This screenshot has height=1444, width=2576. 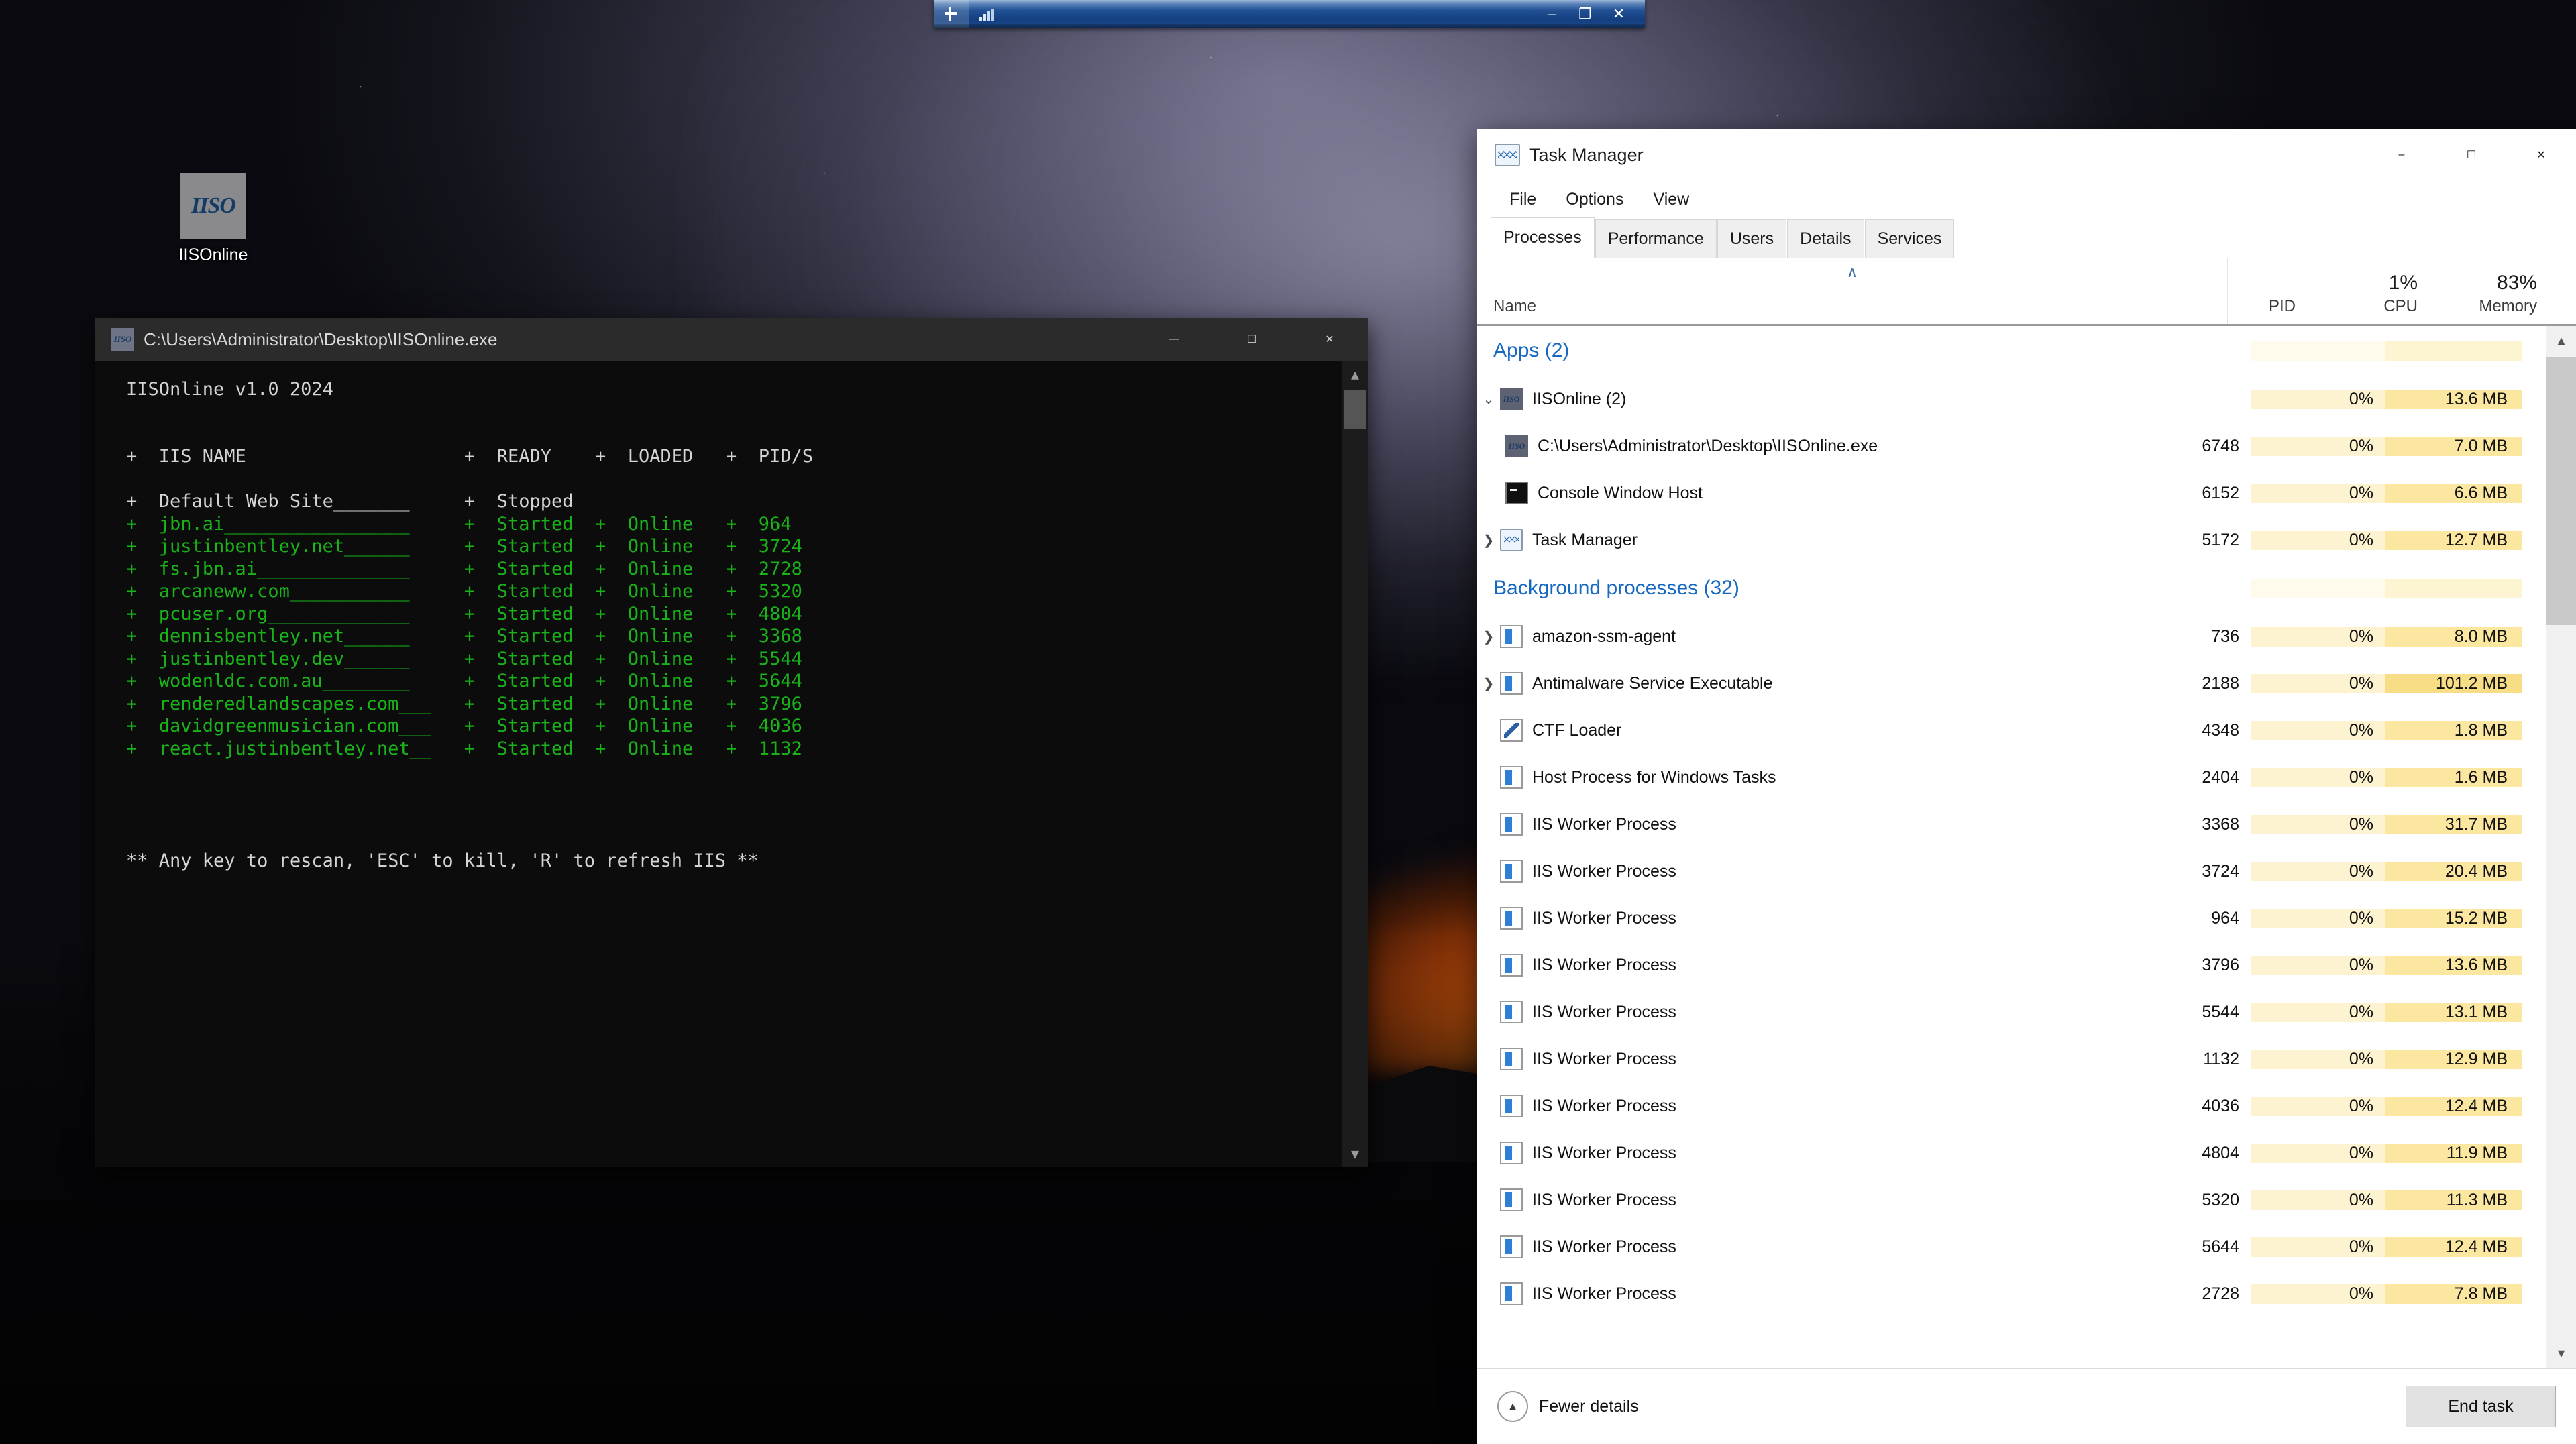 I want to click on tab-services: Services, so click(x=1909, y=238).